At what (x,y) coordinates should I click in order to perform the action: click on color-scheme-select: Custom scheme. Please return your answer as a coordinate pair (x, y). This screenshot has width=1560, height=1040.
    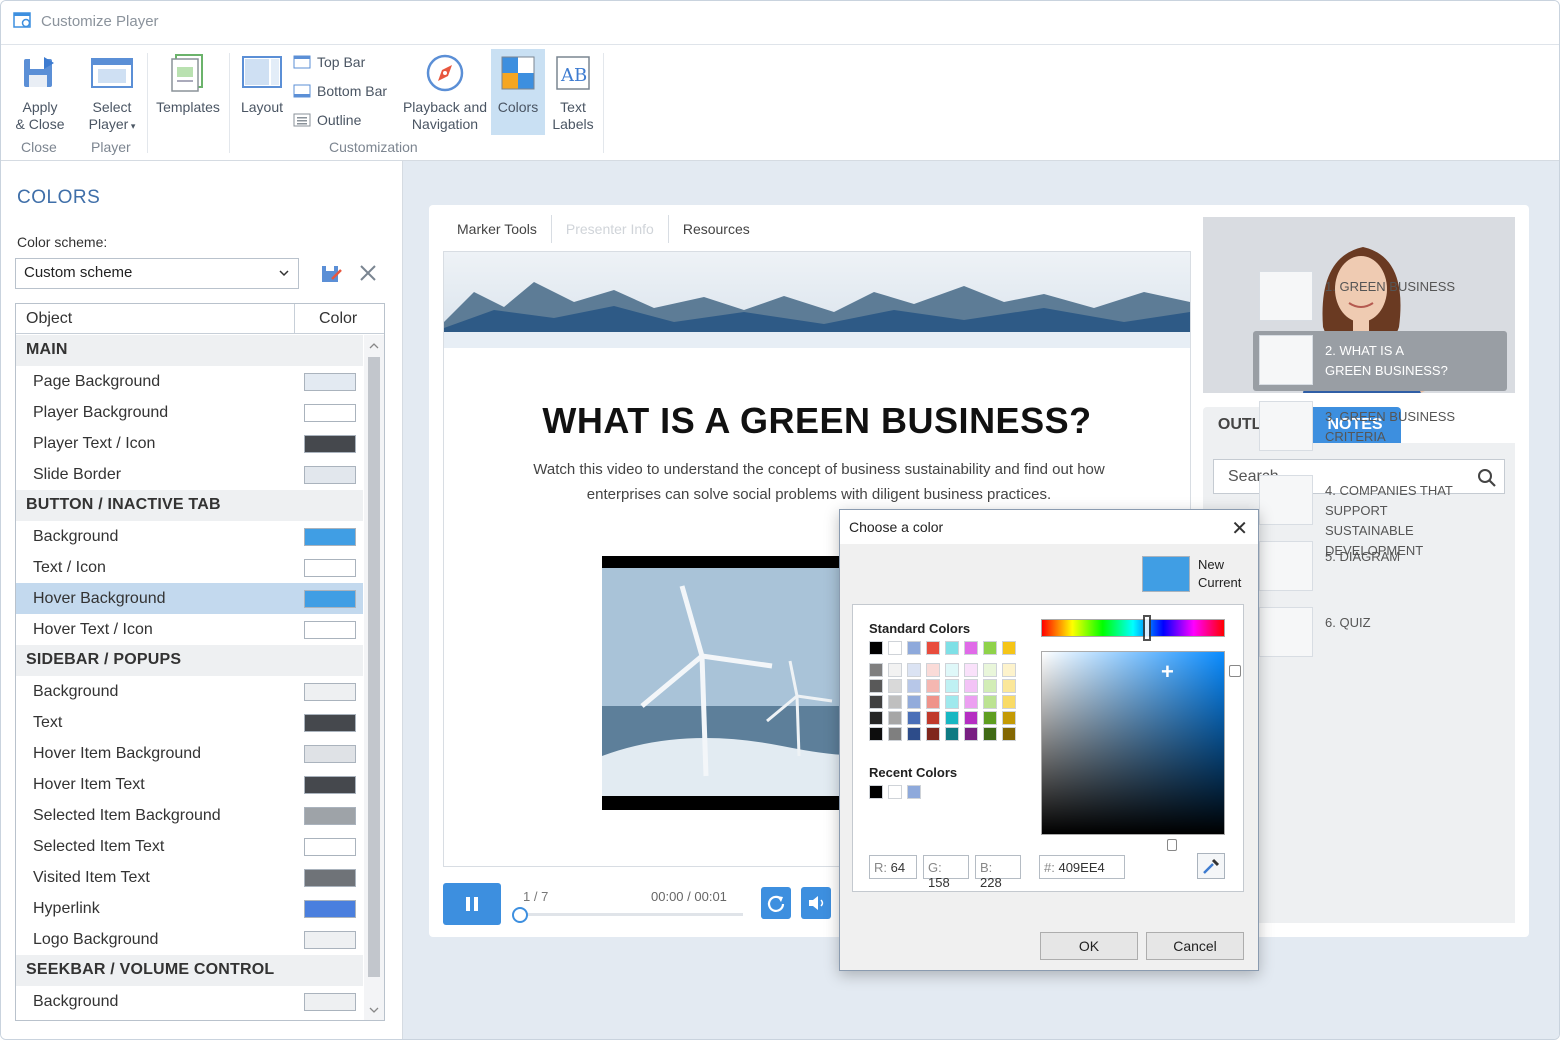
    Looking at the image, I should click on (157, 273).